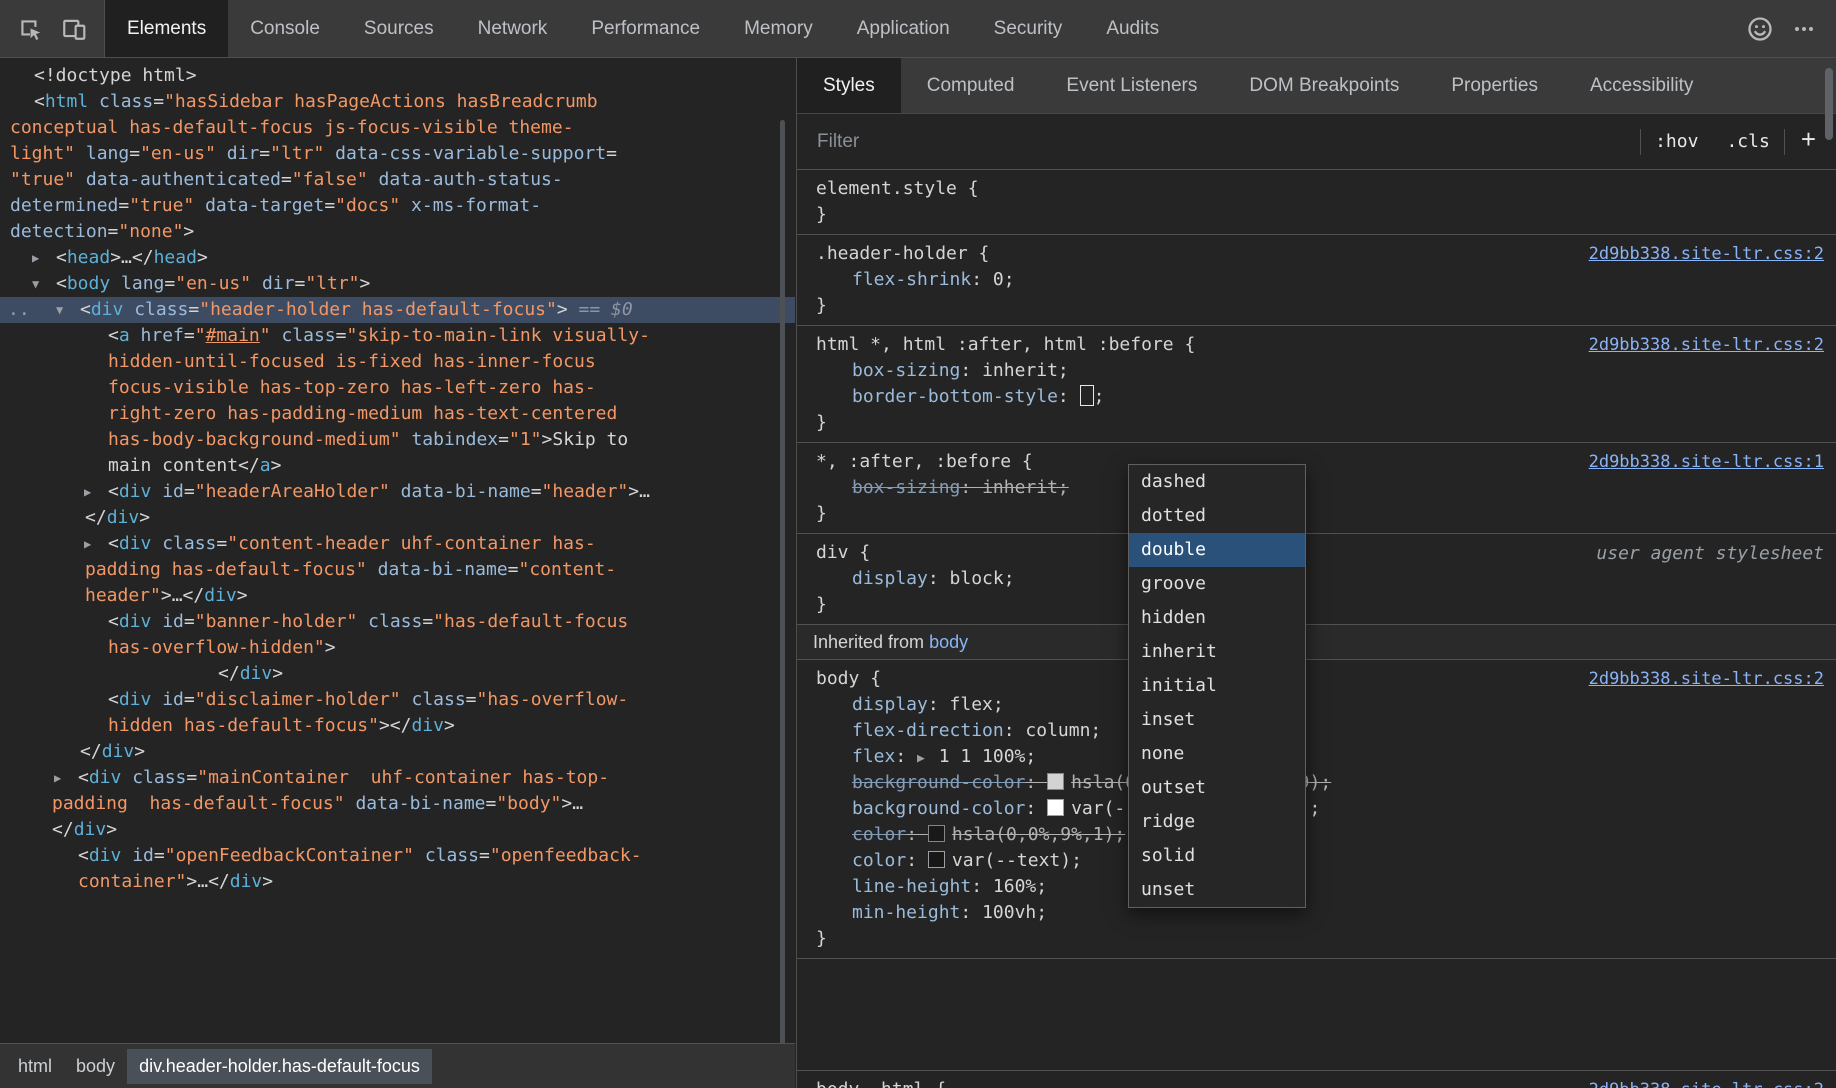 The height and width of the screenshot is (1088, 1836). Describe the element at coordinates (1316, 757) in the screenshot. I see `css-property: flex: ▶ 1 1 100%;` at that location.